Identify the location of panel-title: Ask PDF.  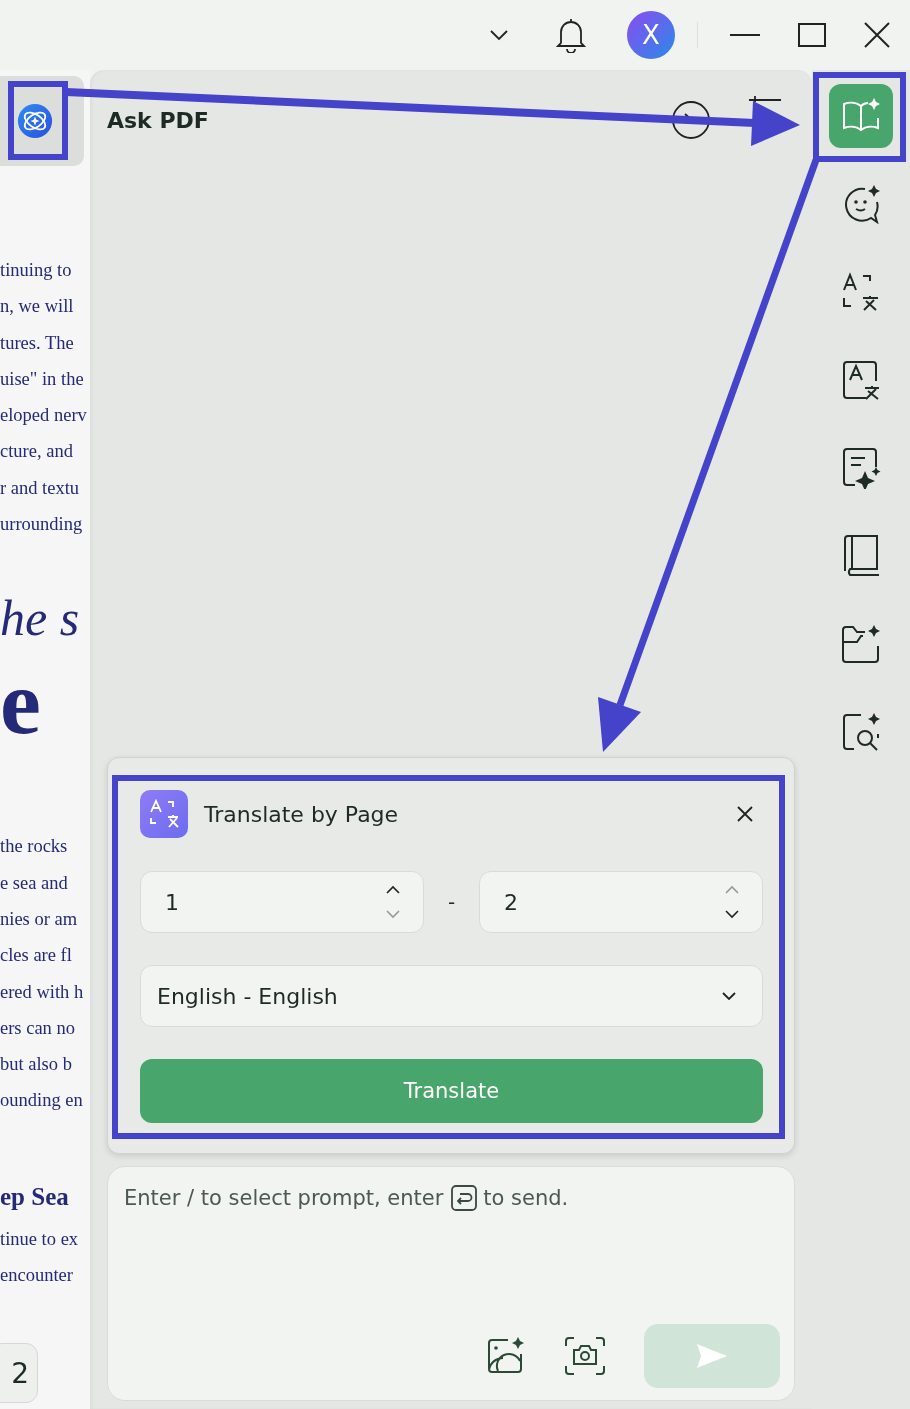
(158, 120).